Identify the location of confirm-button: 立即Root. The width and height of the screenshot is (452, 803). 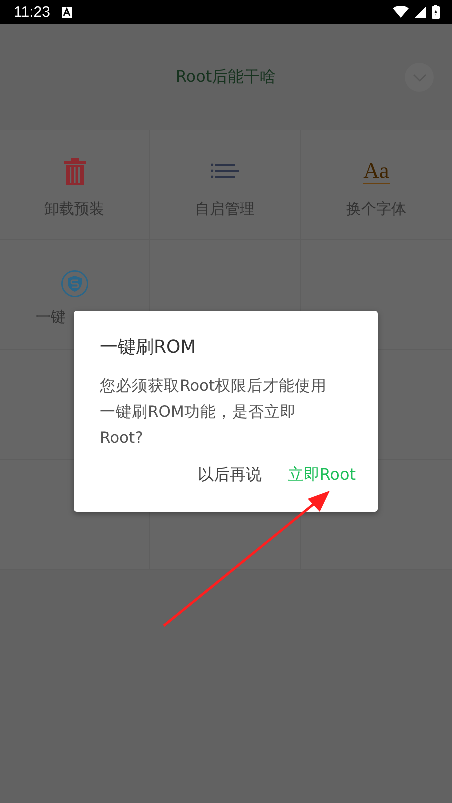
(322, 475).